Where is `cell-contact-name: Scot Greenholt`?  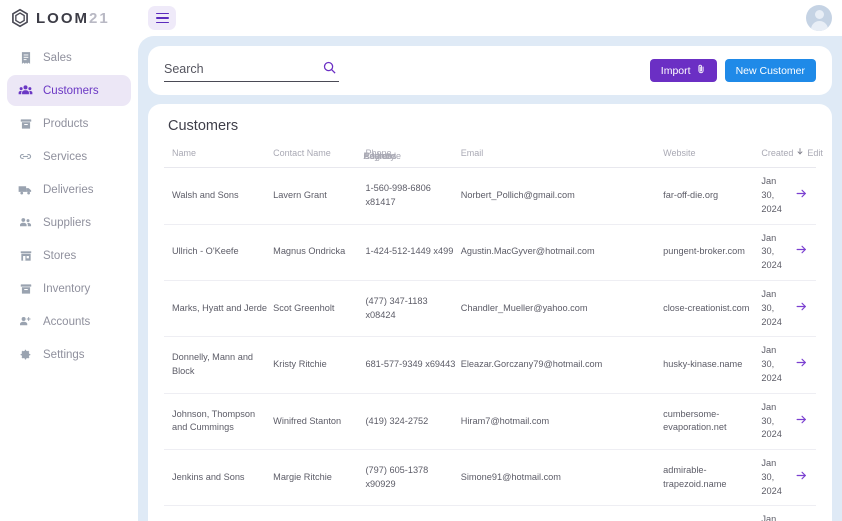 cell-contact-name: Scot Greenholt is located at coordinates (317, 309).